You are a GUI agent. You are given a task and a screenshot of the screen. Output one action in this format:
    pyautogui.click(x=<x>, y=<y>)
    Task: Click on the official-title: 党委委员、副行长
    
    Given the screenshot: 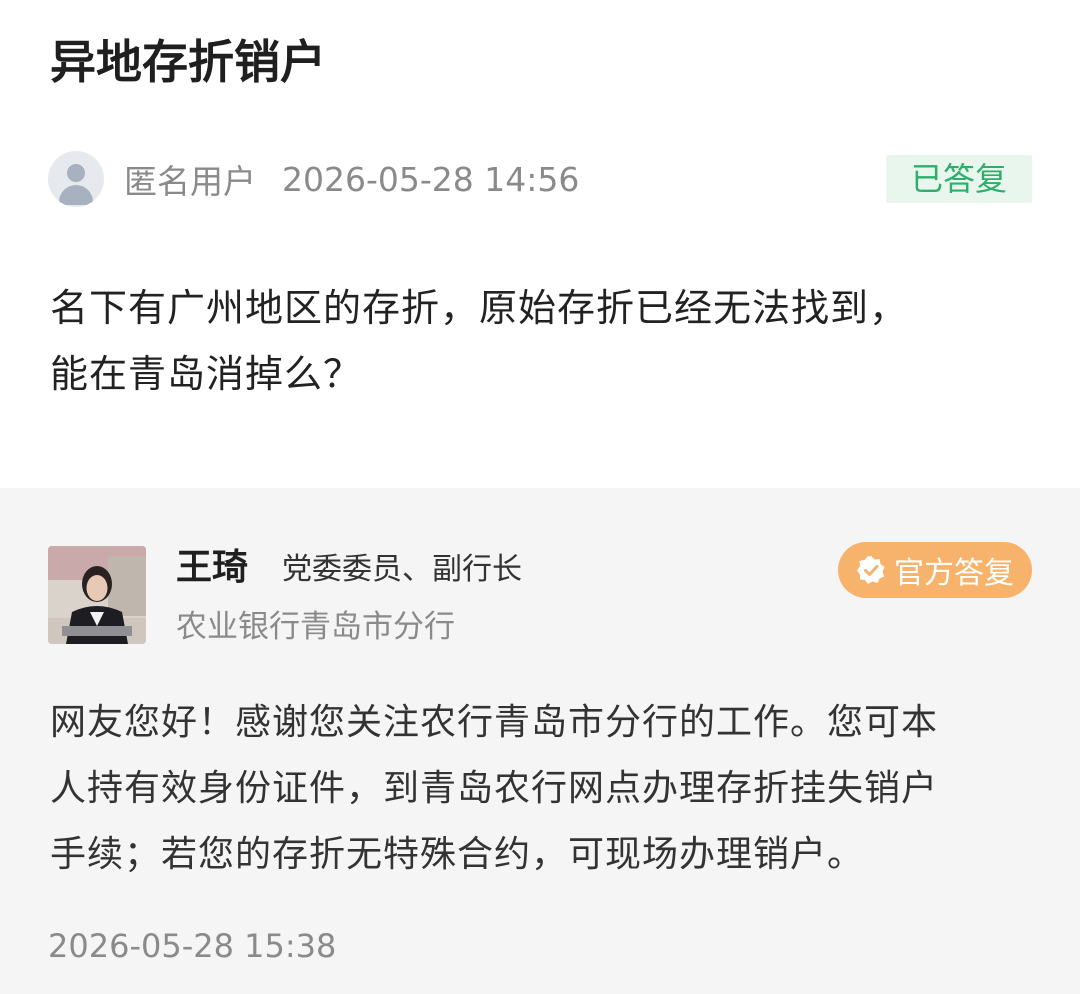 What is the action you would take?
    pyautogui.click(x=402, y=569)
    